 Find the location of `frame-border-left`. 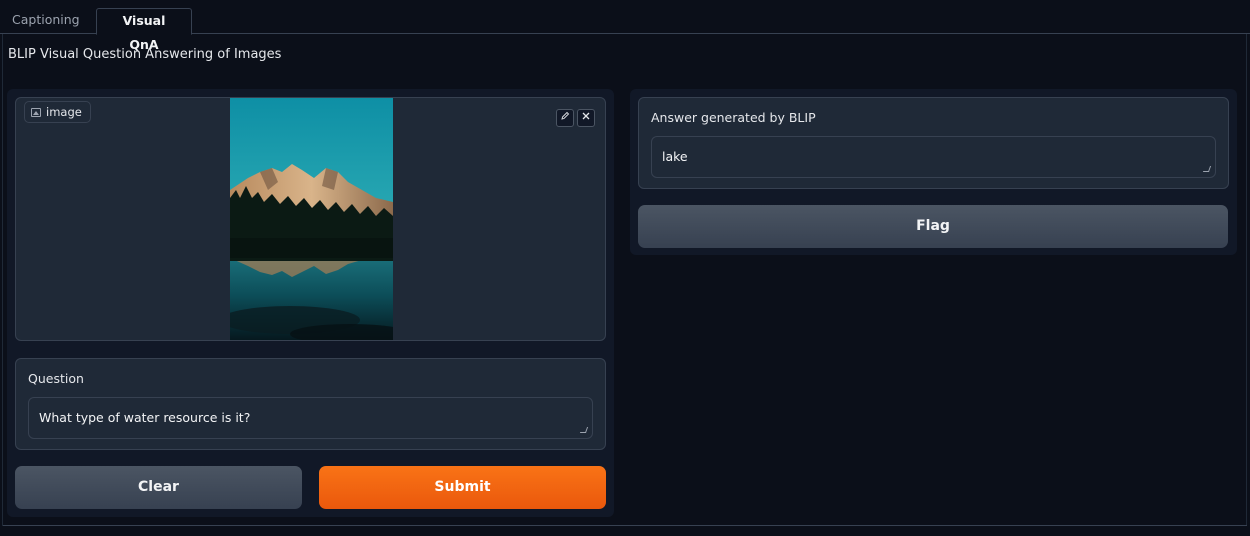

frame-border-left is located at coordinates (2, 280).